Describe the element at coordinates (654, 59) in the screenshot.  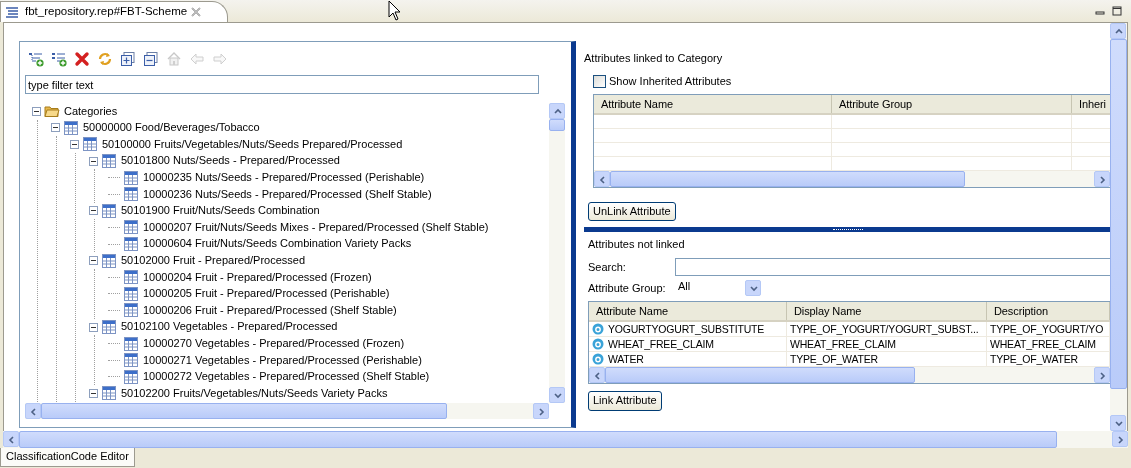
I see `section-title: Attributes linked to Category` at that location.